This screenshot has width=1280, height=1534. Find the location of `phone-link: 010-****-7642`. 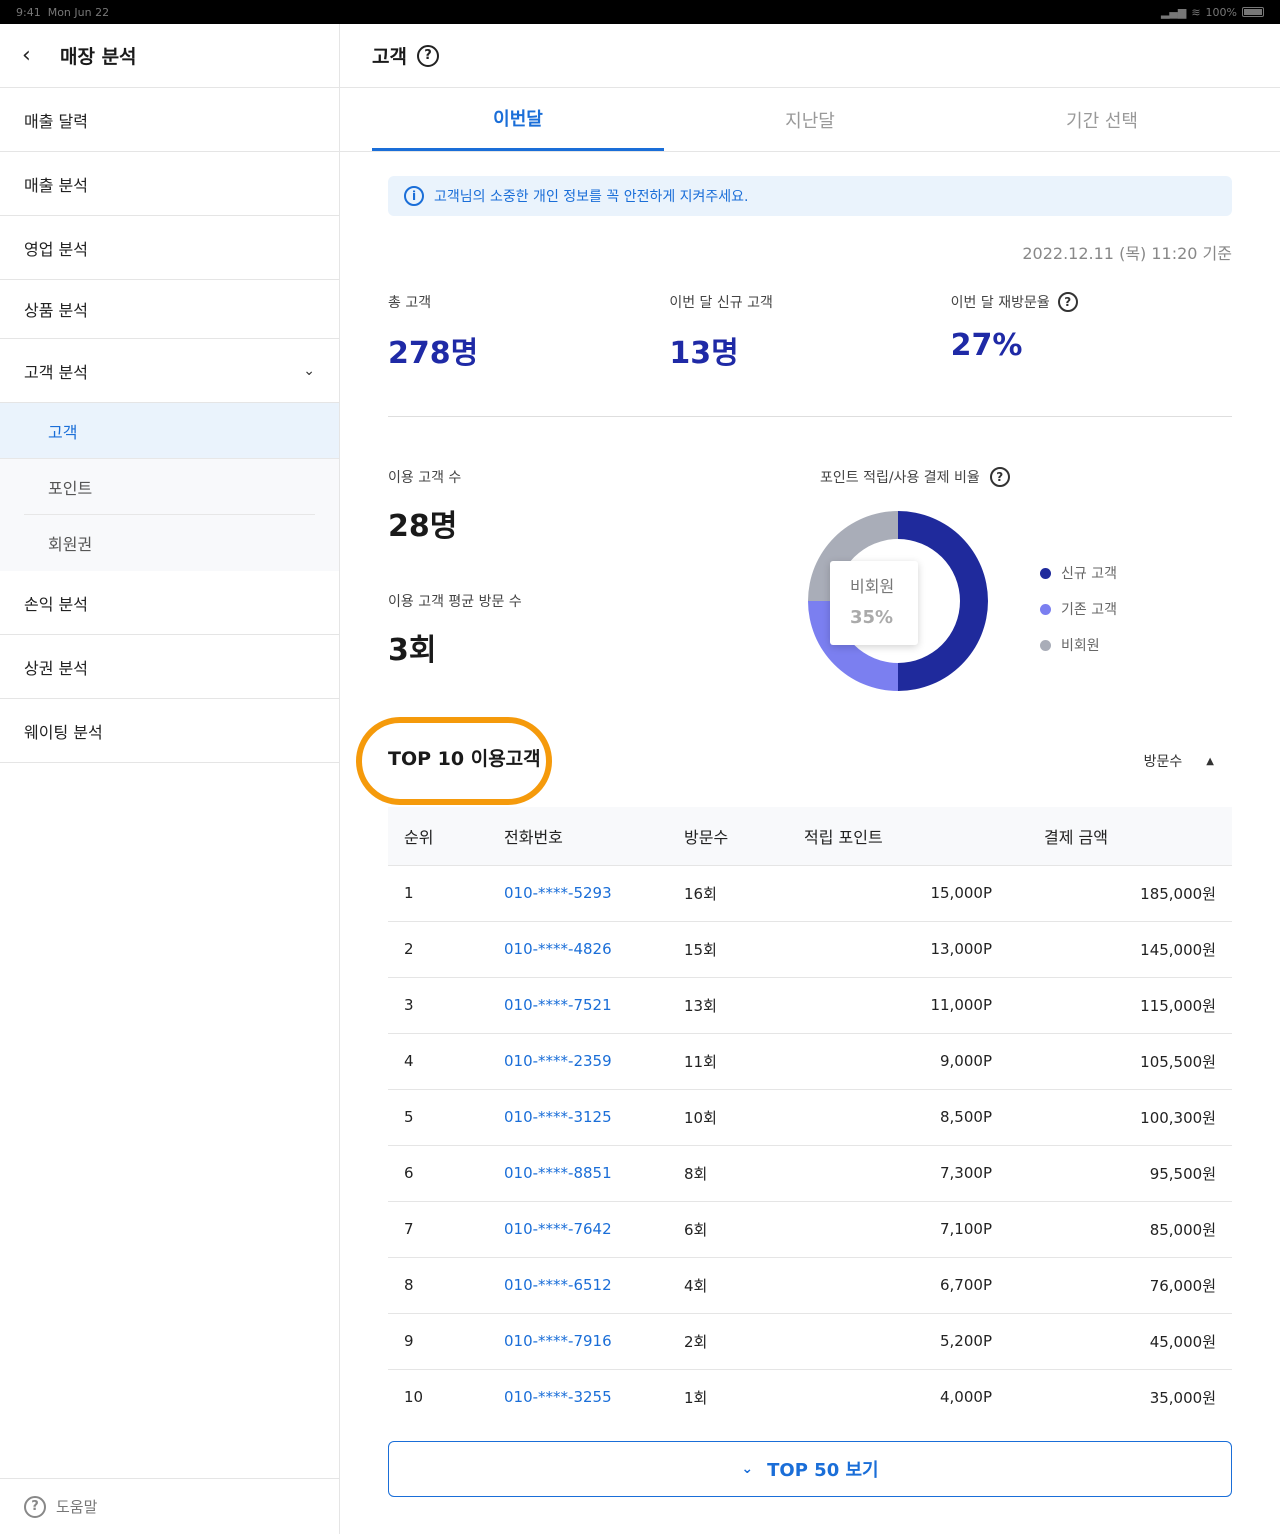

phone-link: 010-****-7642 is located at coordinates (594, 1228).